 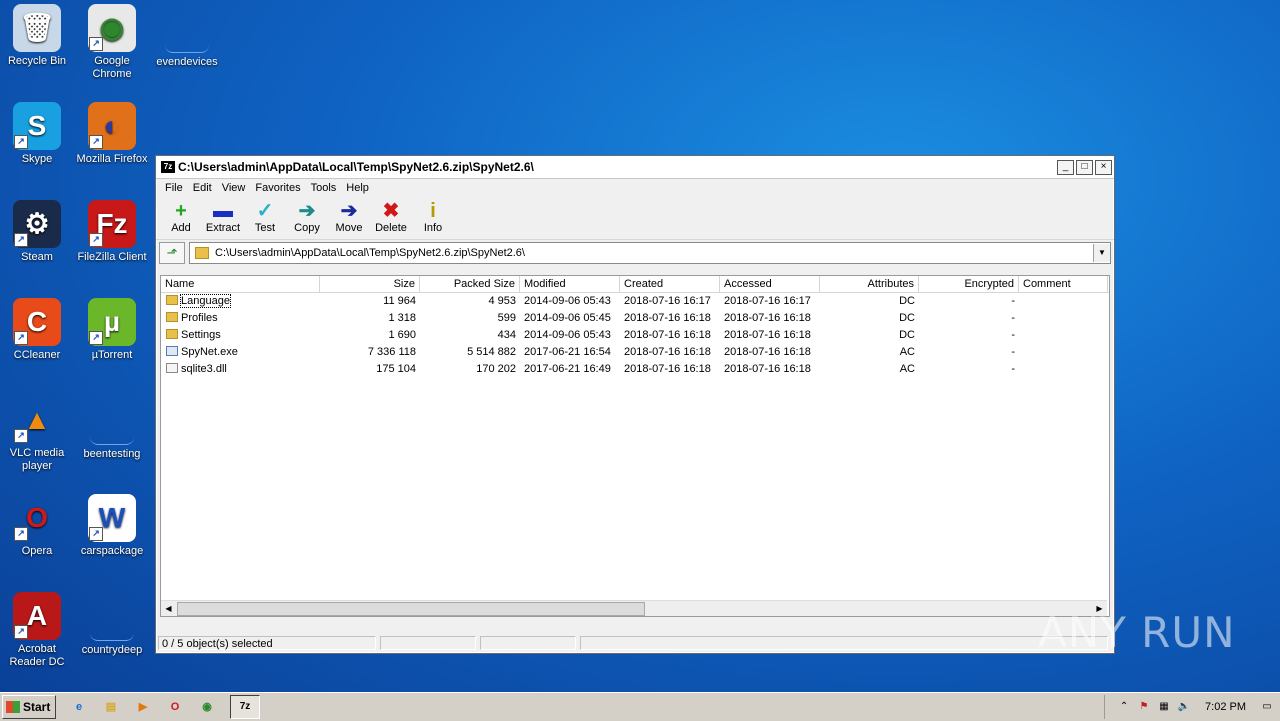 What do you see at coordinates (307, 215) in the screenshot?
I see `copy-button: ➔ Copy` at bounding box center [307, 215].